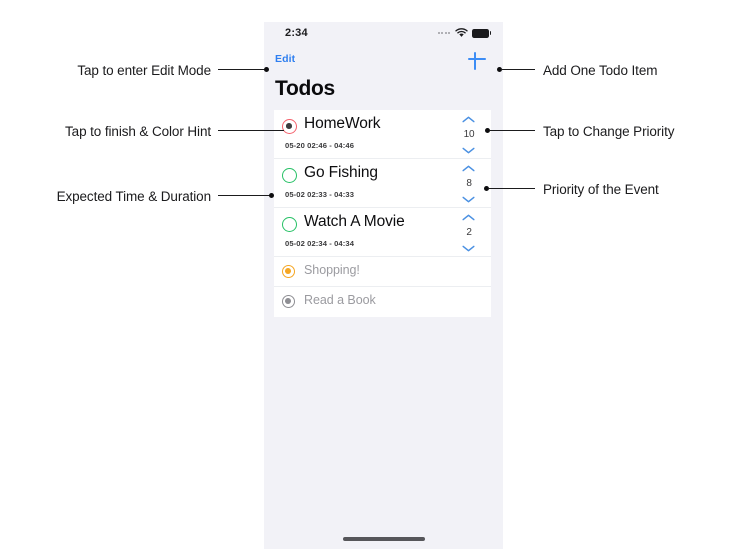 This screenshot has width=750, height=549. Describe the element at coordinates (305, 88) in the screenshot. I see `page-title: Todos` at that location.